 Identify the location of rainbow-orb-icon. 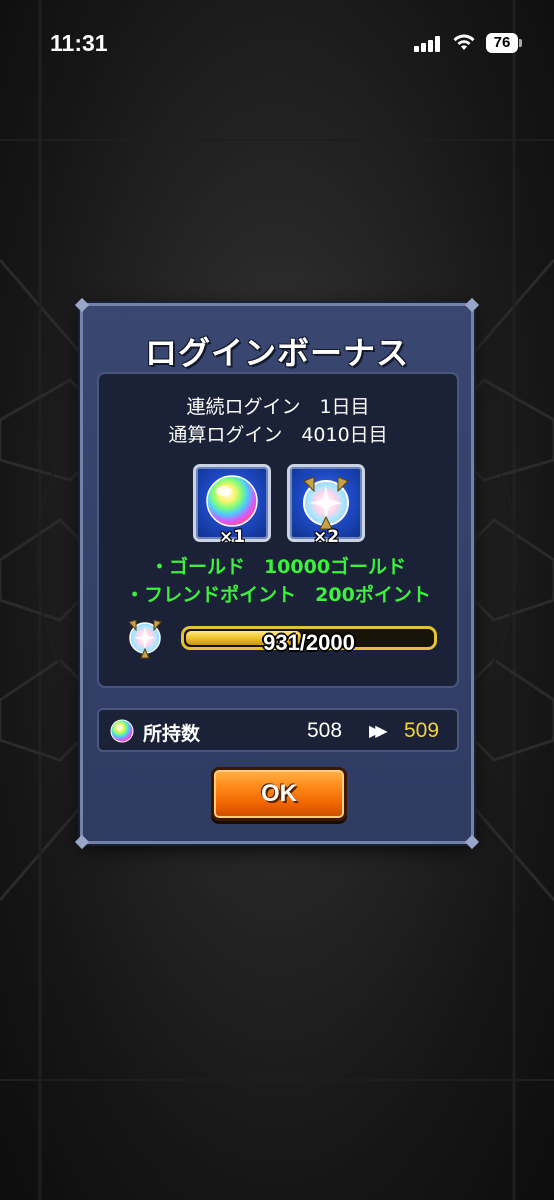
(122, 731).